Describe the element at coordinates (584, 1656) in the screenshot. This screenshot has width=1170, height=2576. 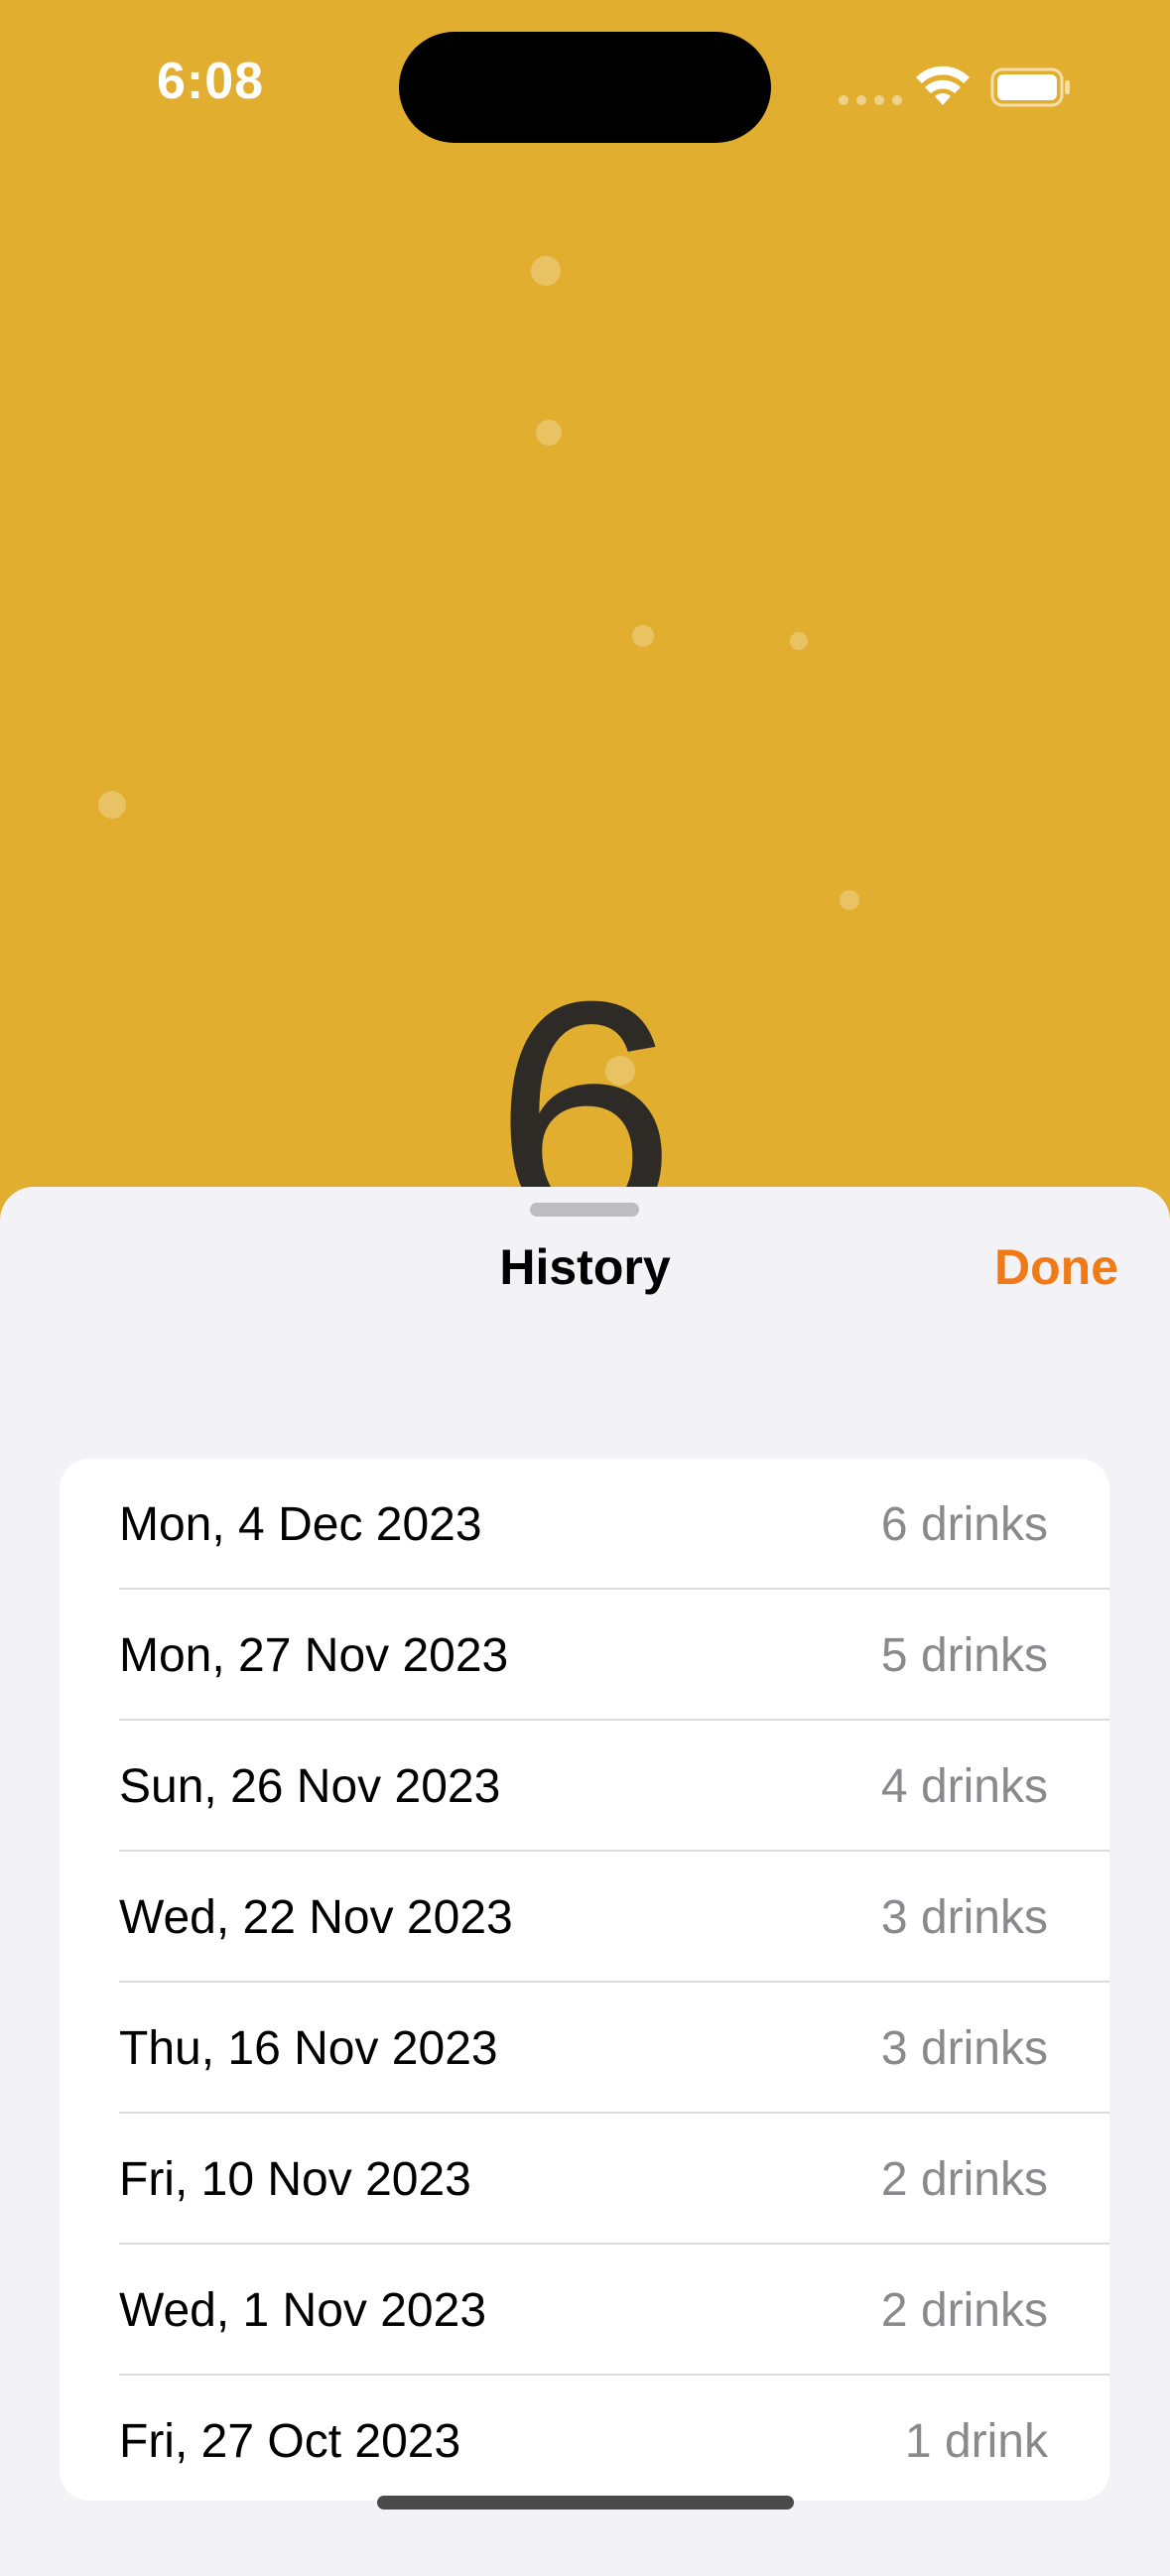
I see `history-row: Mon, 27 Nov 2023 5 drinks` at that location.